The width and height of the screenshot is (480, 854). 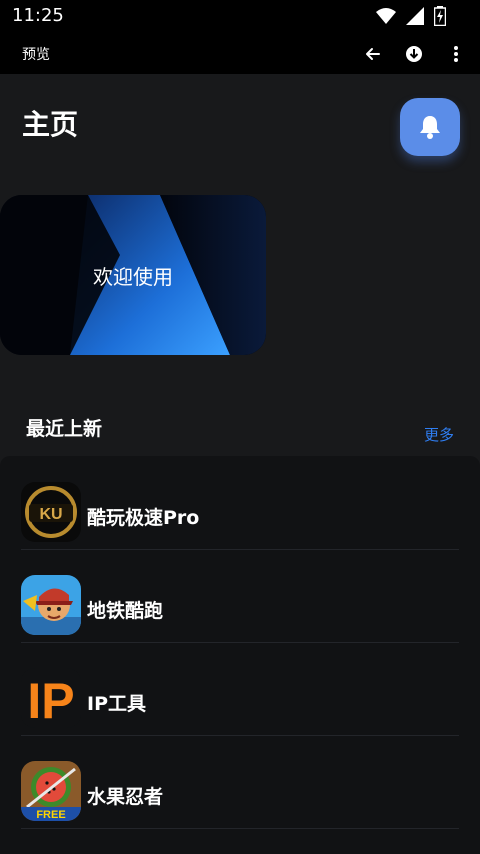 I want to click on app-name: 地铁酷跑, so click(x=125, y=611).